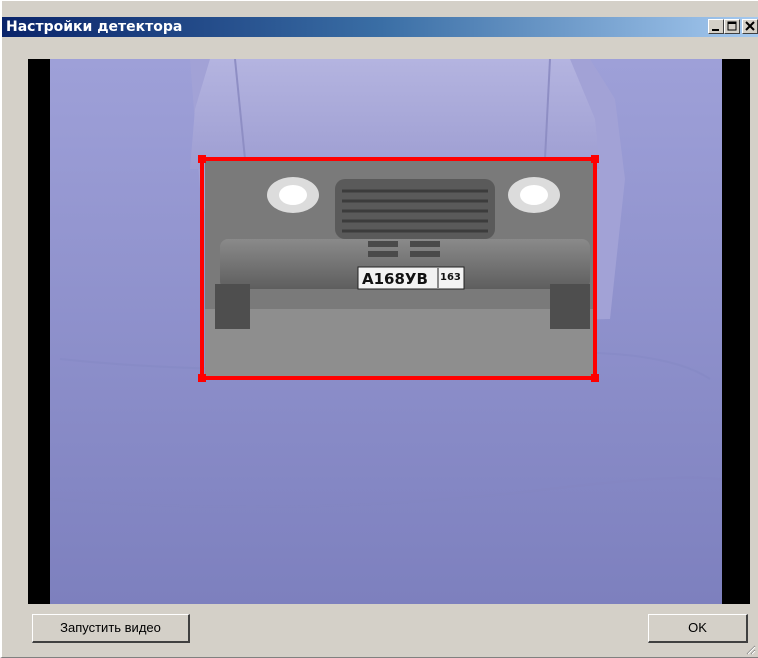 The width and height of the screenshot is (758, 658). I want to click on close-button, so click(750, 26).